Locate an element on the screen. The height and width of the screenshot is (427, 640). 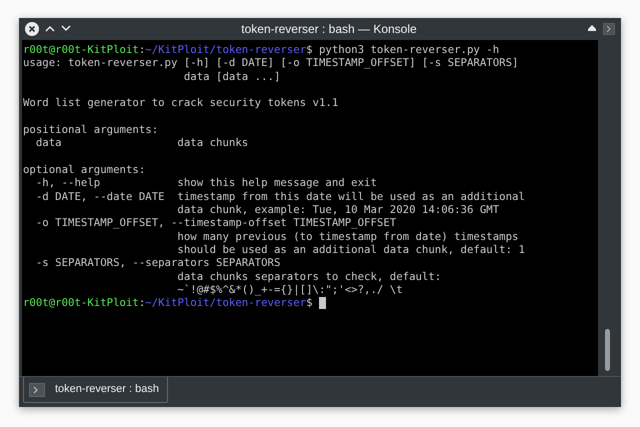
keep-above-icon is located at coordinates (592, 29).